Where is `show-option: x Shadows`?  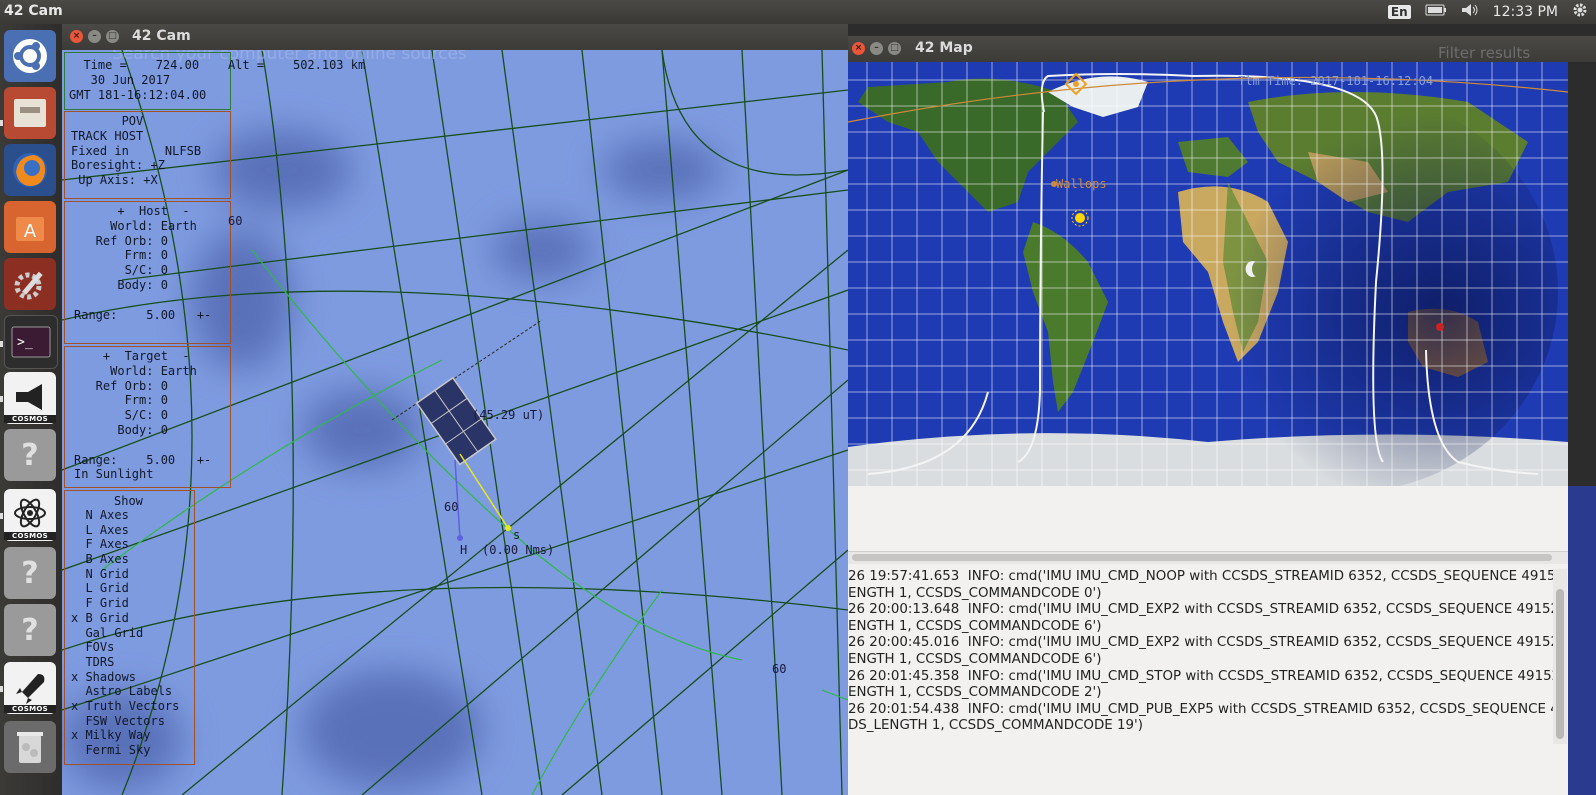
show-option: x Shadows is located at coordinates (125, 677).